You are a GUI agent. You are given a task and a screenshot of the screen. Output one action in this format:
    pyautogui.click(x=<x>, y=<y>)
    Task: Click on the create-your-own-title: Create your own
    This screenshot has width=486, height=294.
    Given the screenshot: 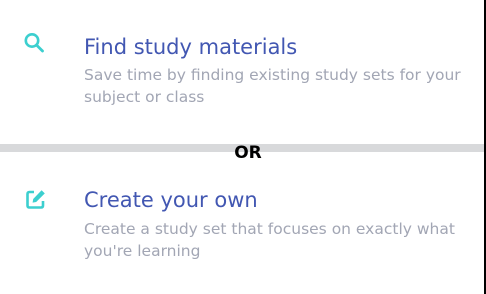 What is the action you would take?
    pyautogui.click(x=171, y=200)
    